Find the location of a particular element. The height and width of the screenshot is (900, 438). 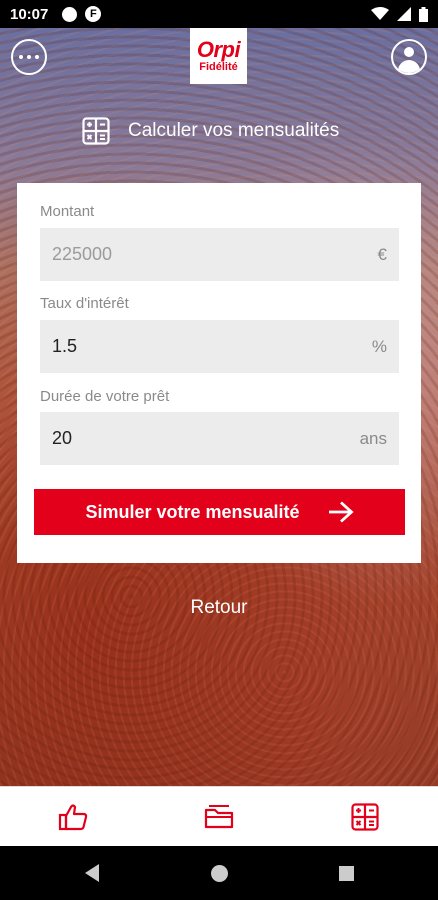

home-circle-icon is located at coordinates (219, 873).